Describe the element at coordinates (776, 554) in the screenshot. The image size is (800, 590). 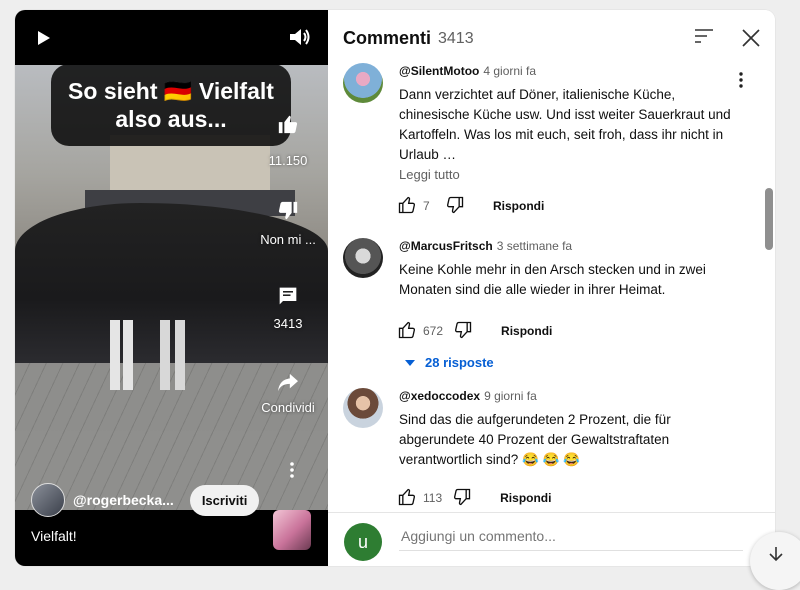
I see `arrow-down-icon` at that location.